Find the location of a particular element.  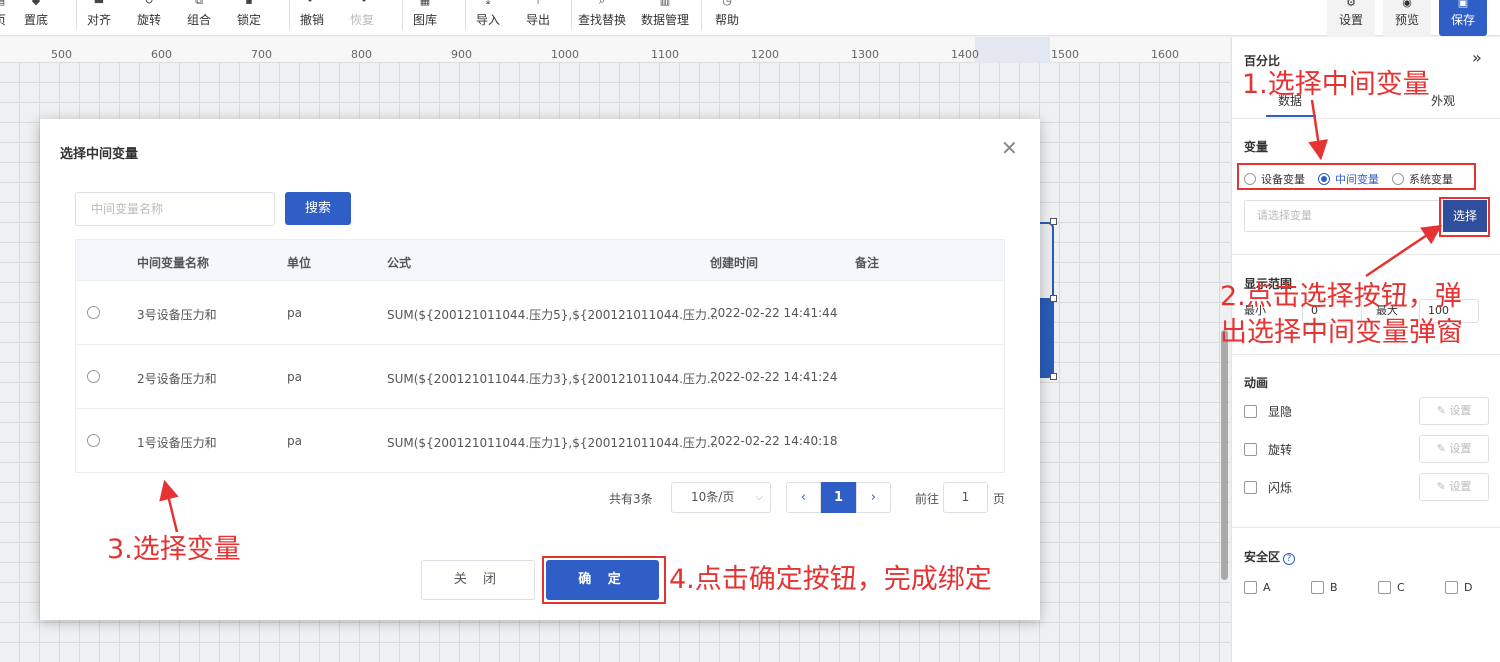

annotation-radio-highlight is located at coordinates (1356, 176).